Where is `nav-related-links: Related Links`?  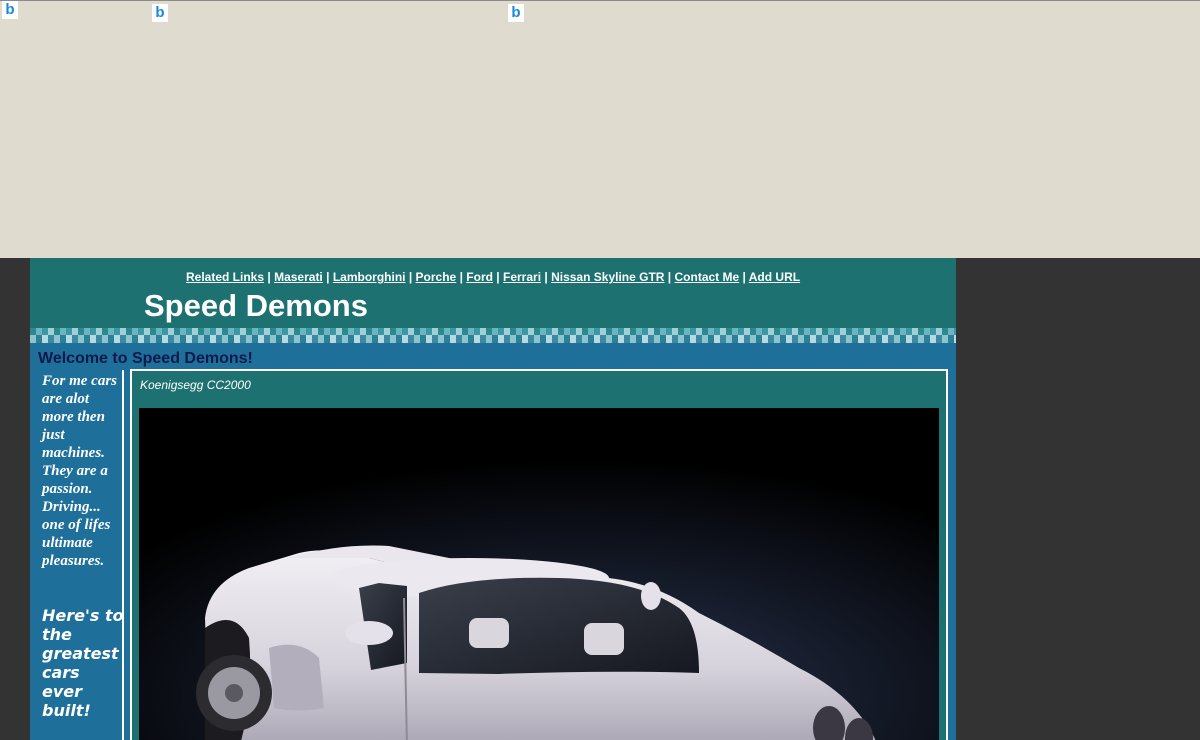 nav-related-links: Related Links is located at coordinates (225, 277).